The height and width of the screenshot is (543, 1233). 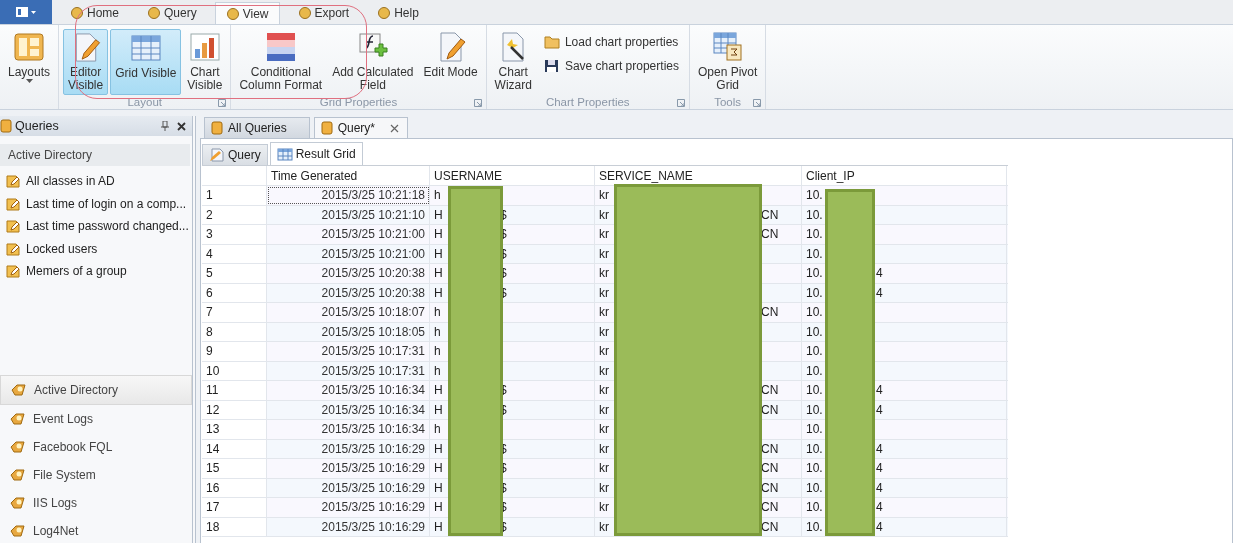 I want to click on table-cell: 2015/3/25 10:18:07, so click(x=348, y=312).